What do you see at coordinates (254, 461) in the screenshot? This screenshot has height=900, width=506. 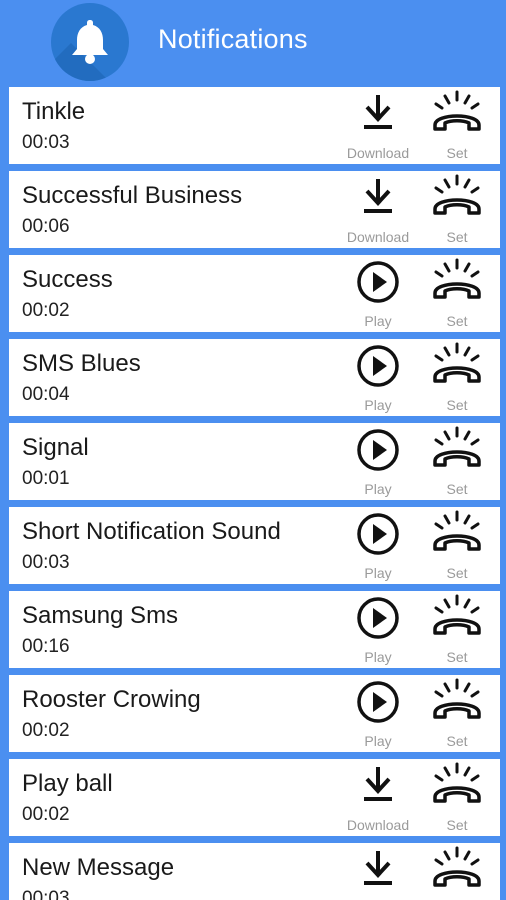 I see `list-item: Signal 00:01 Play Set` at bounding box center [254, 461].